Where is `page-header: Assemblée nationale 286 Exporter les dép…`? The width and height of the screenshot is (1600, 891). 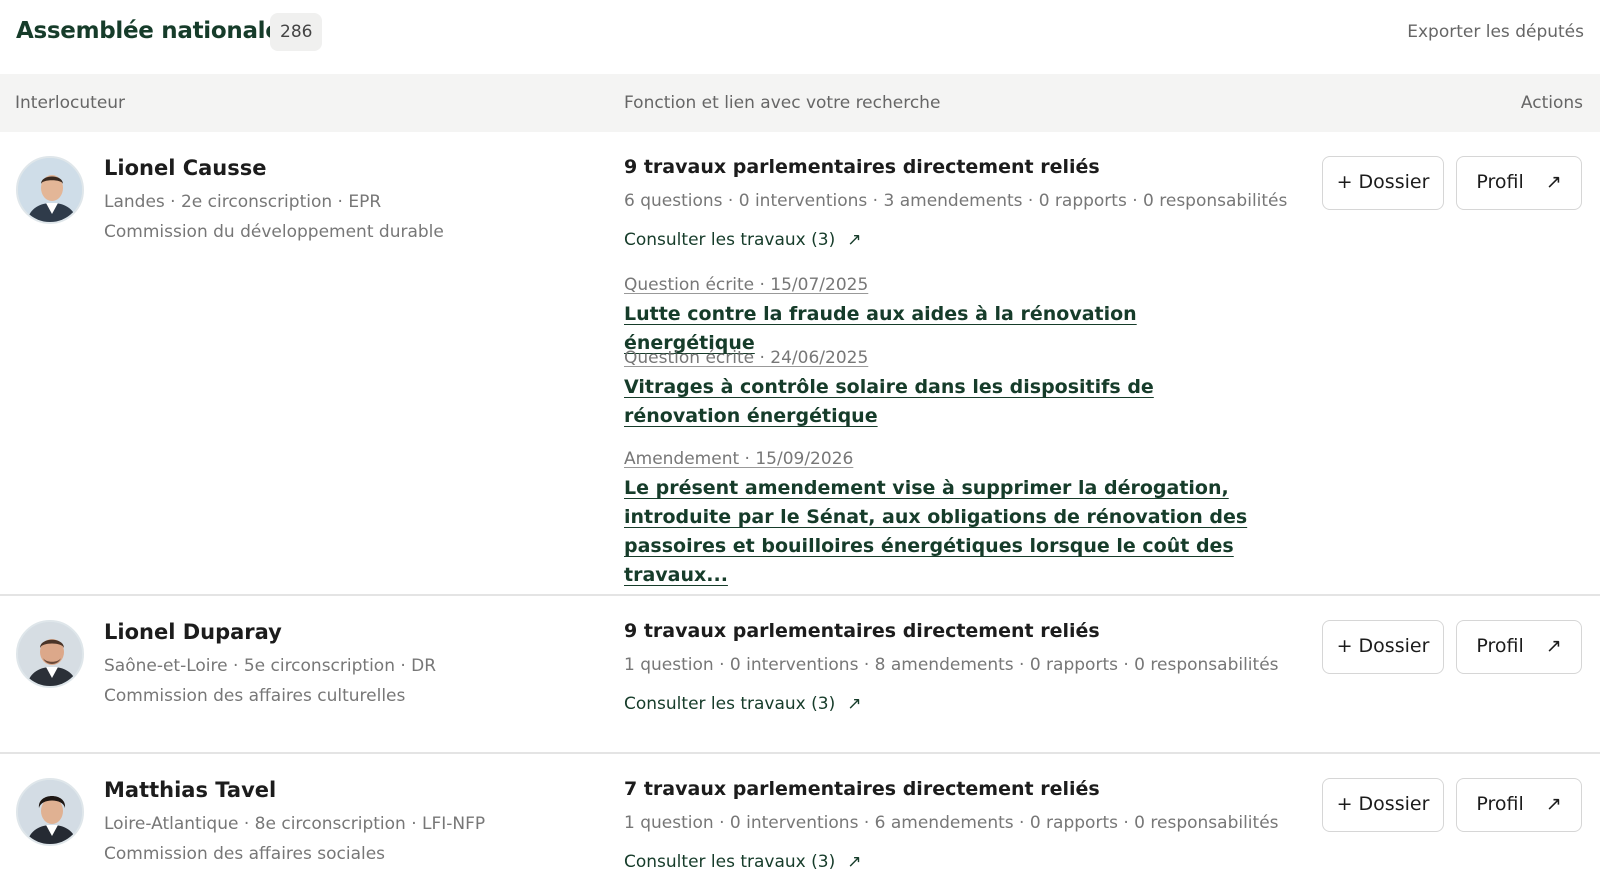 page-header: Assemblée nationale 286 Exporter les dép… is located at coordinates (800, 37).